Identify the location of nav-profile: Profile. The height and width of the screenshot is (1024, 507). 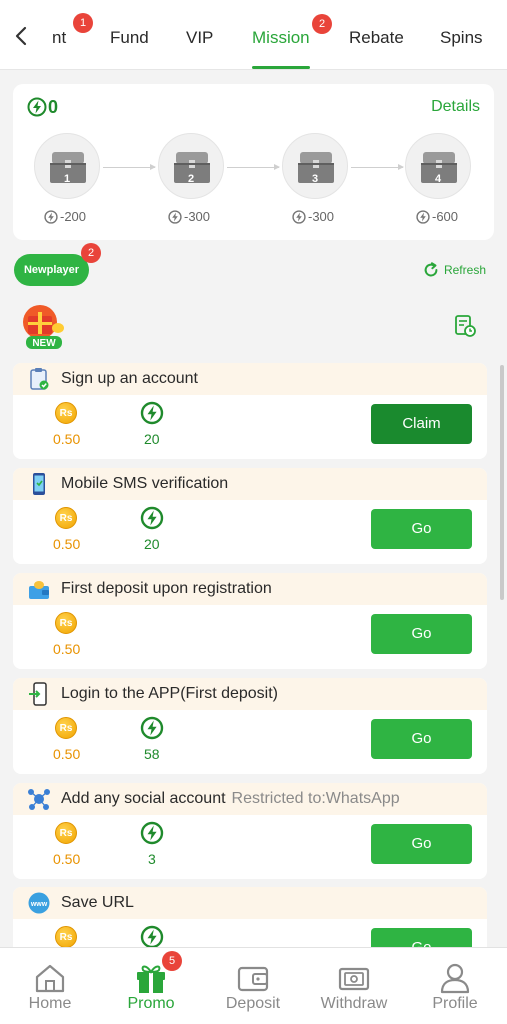
(455, 986).